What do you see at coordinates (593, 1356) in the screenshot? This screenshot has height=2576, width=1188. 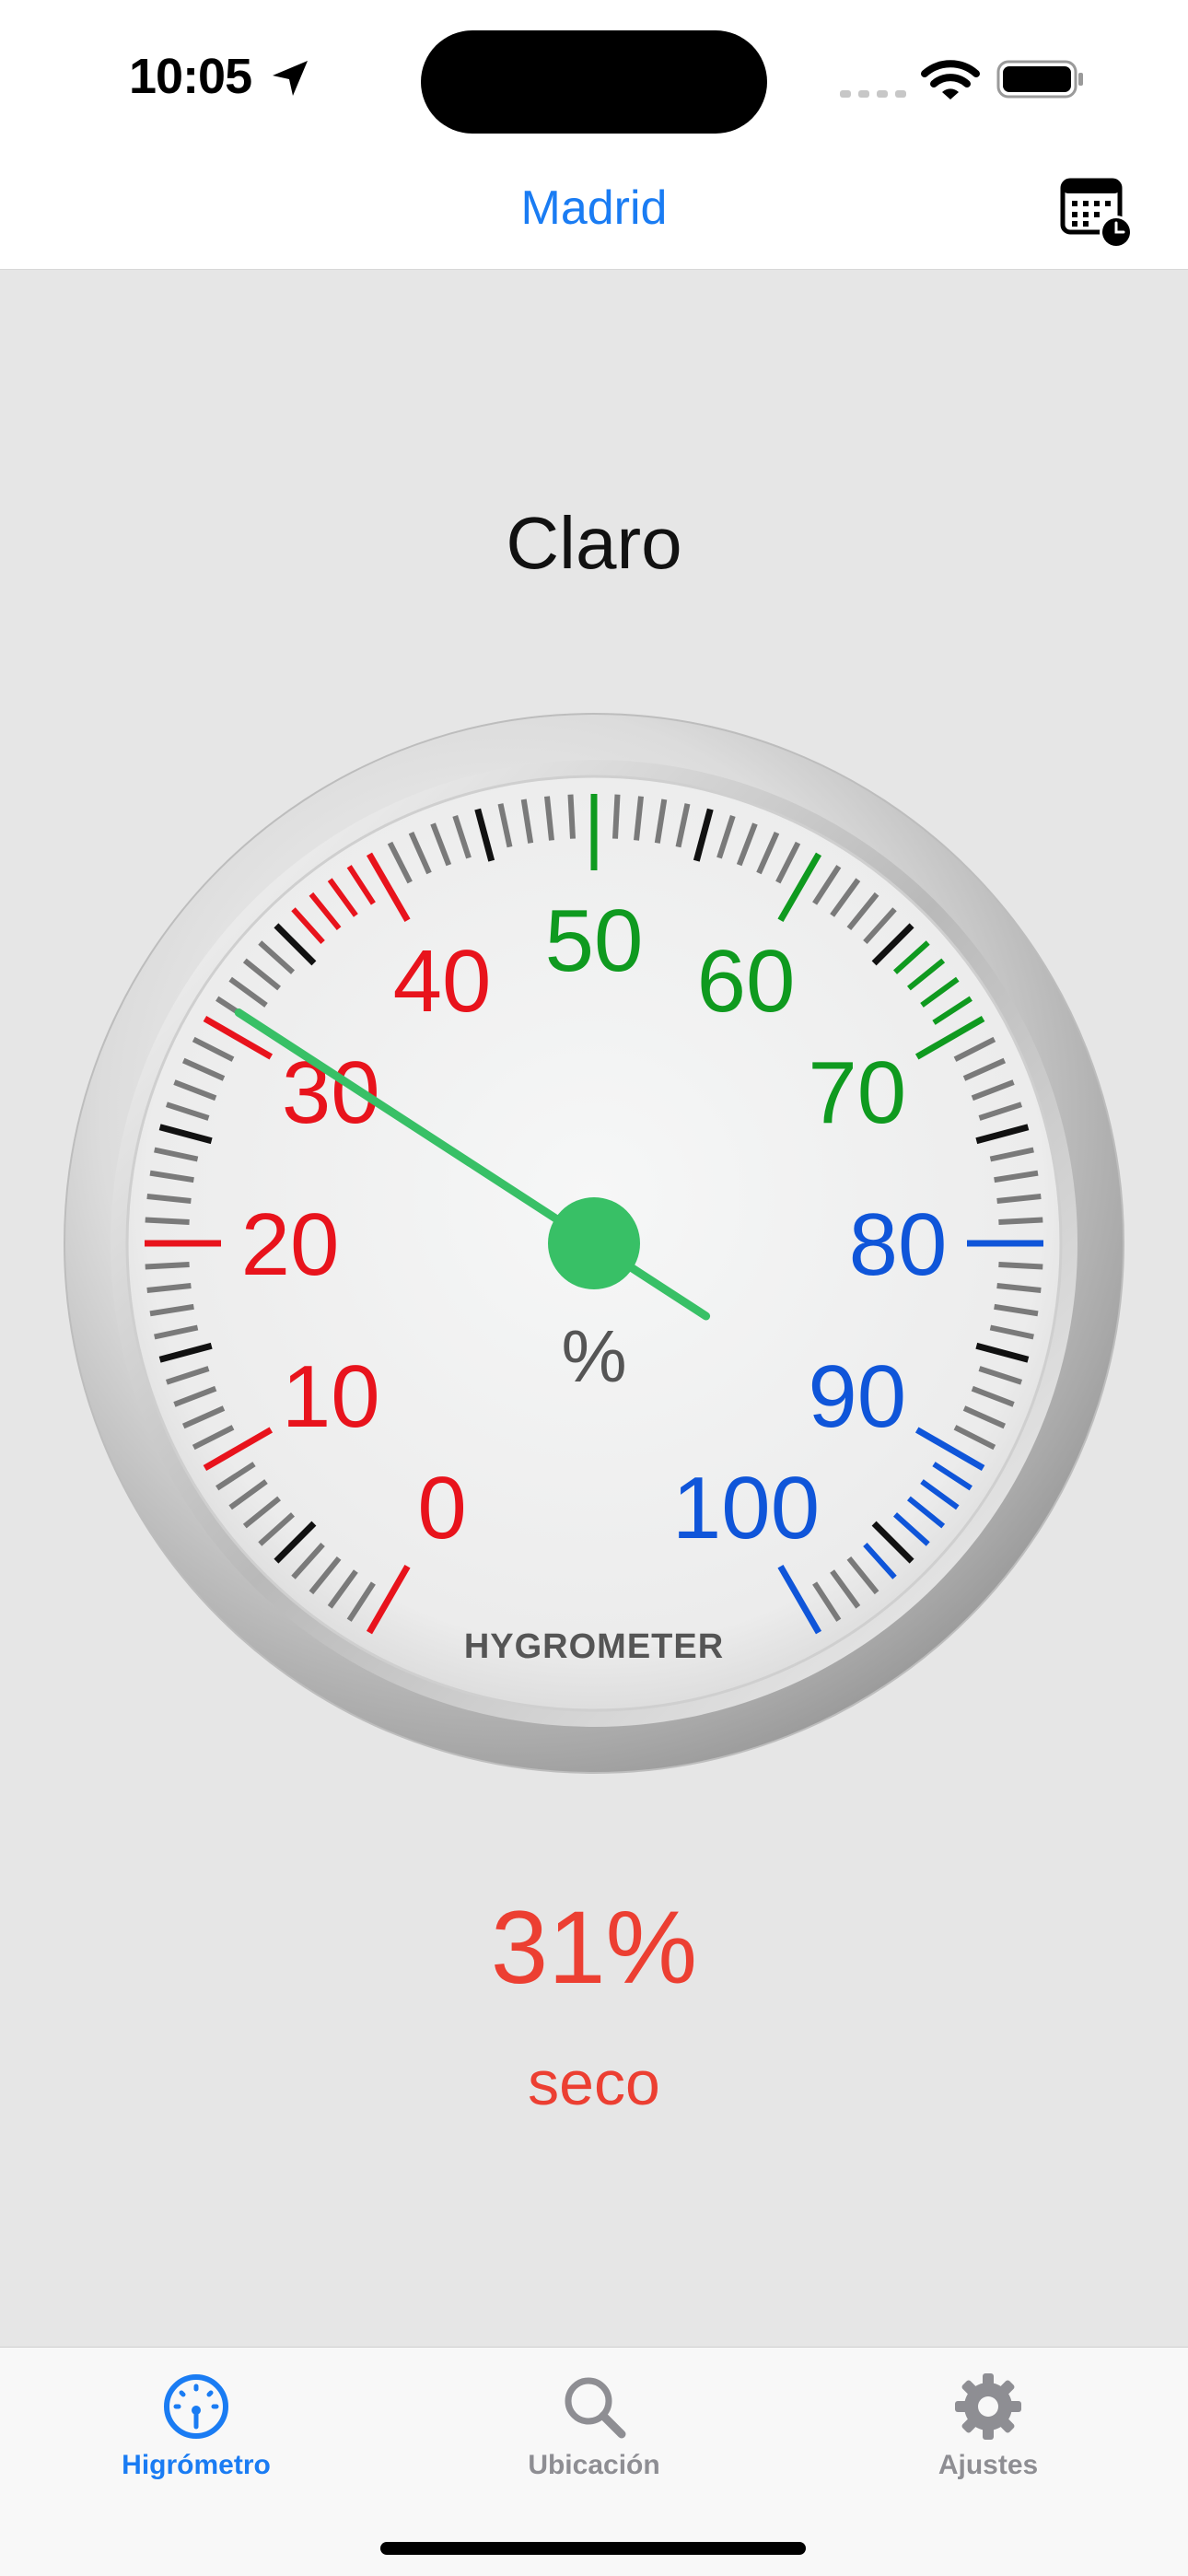 I see `gauge-unit: %` at bounding box center [593, 1356].